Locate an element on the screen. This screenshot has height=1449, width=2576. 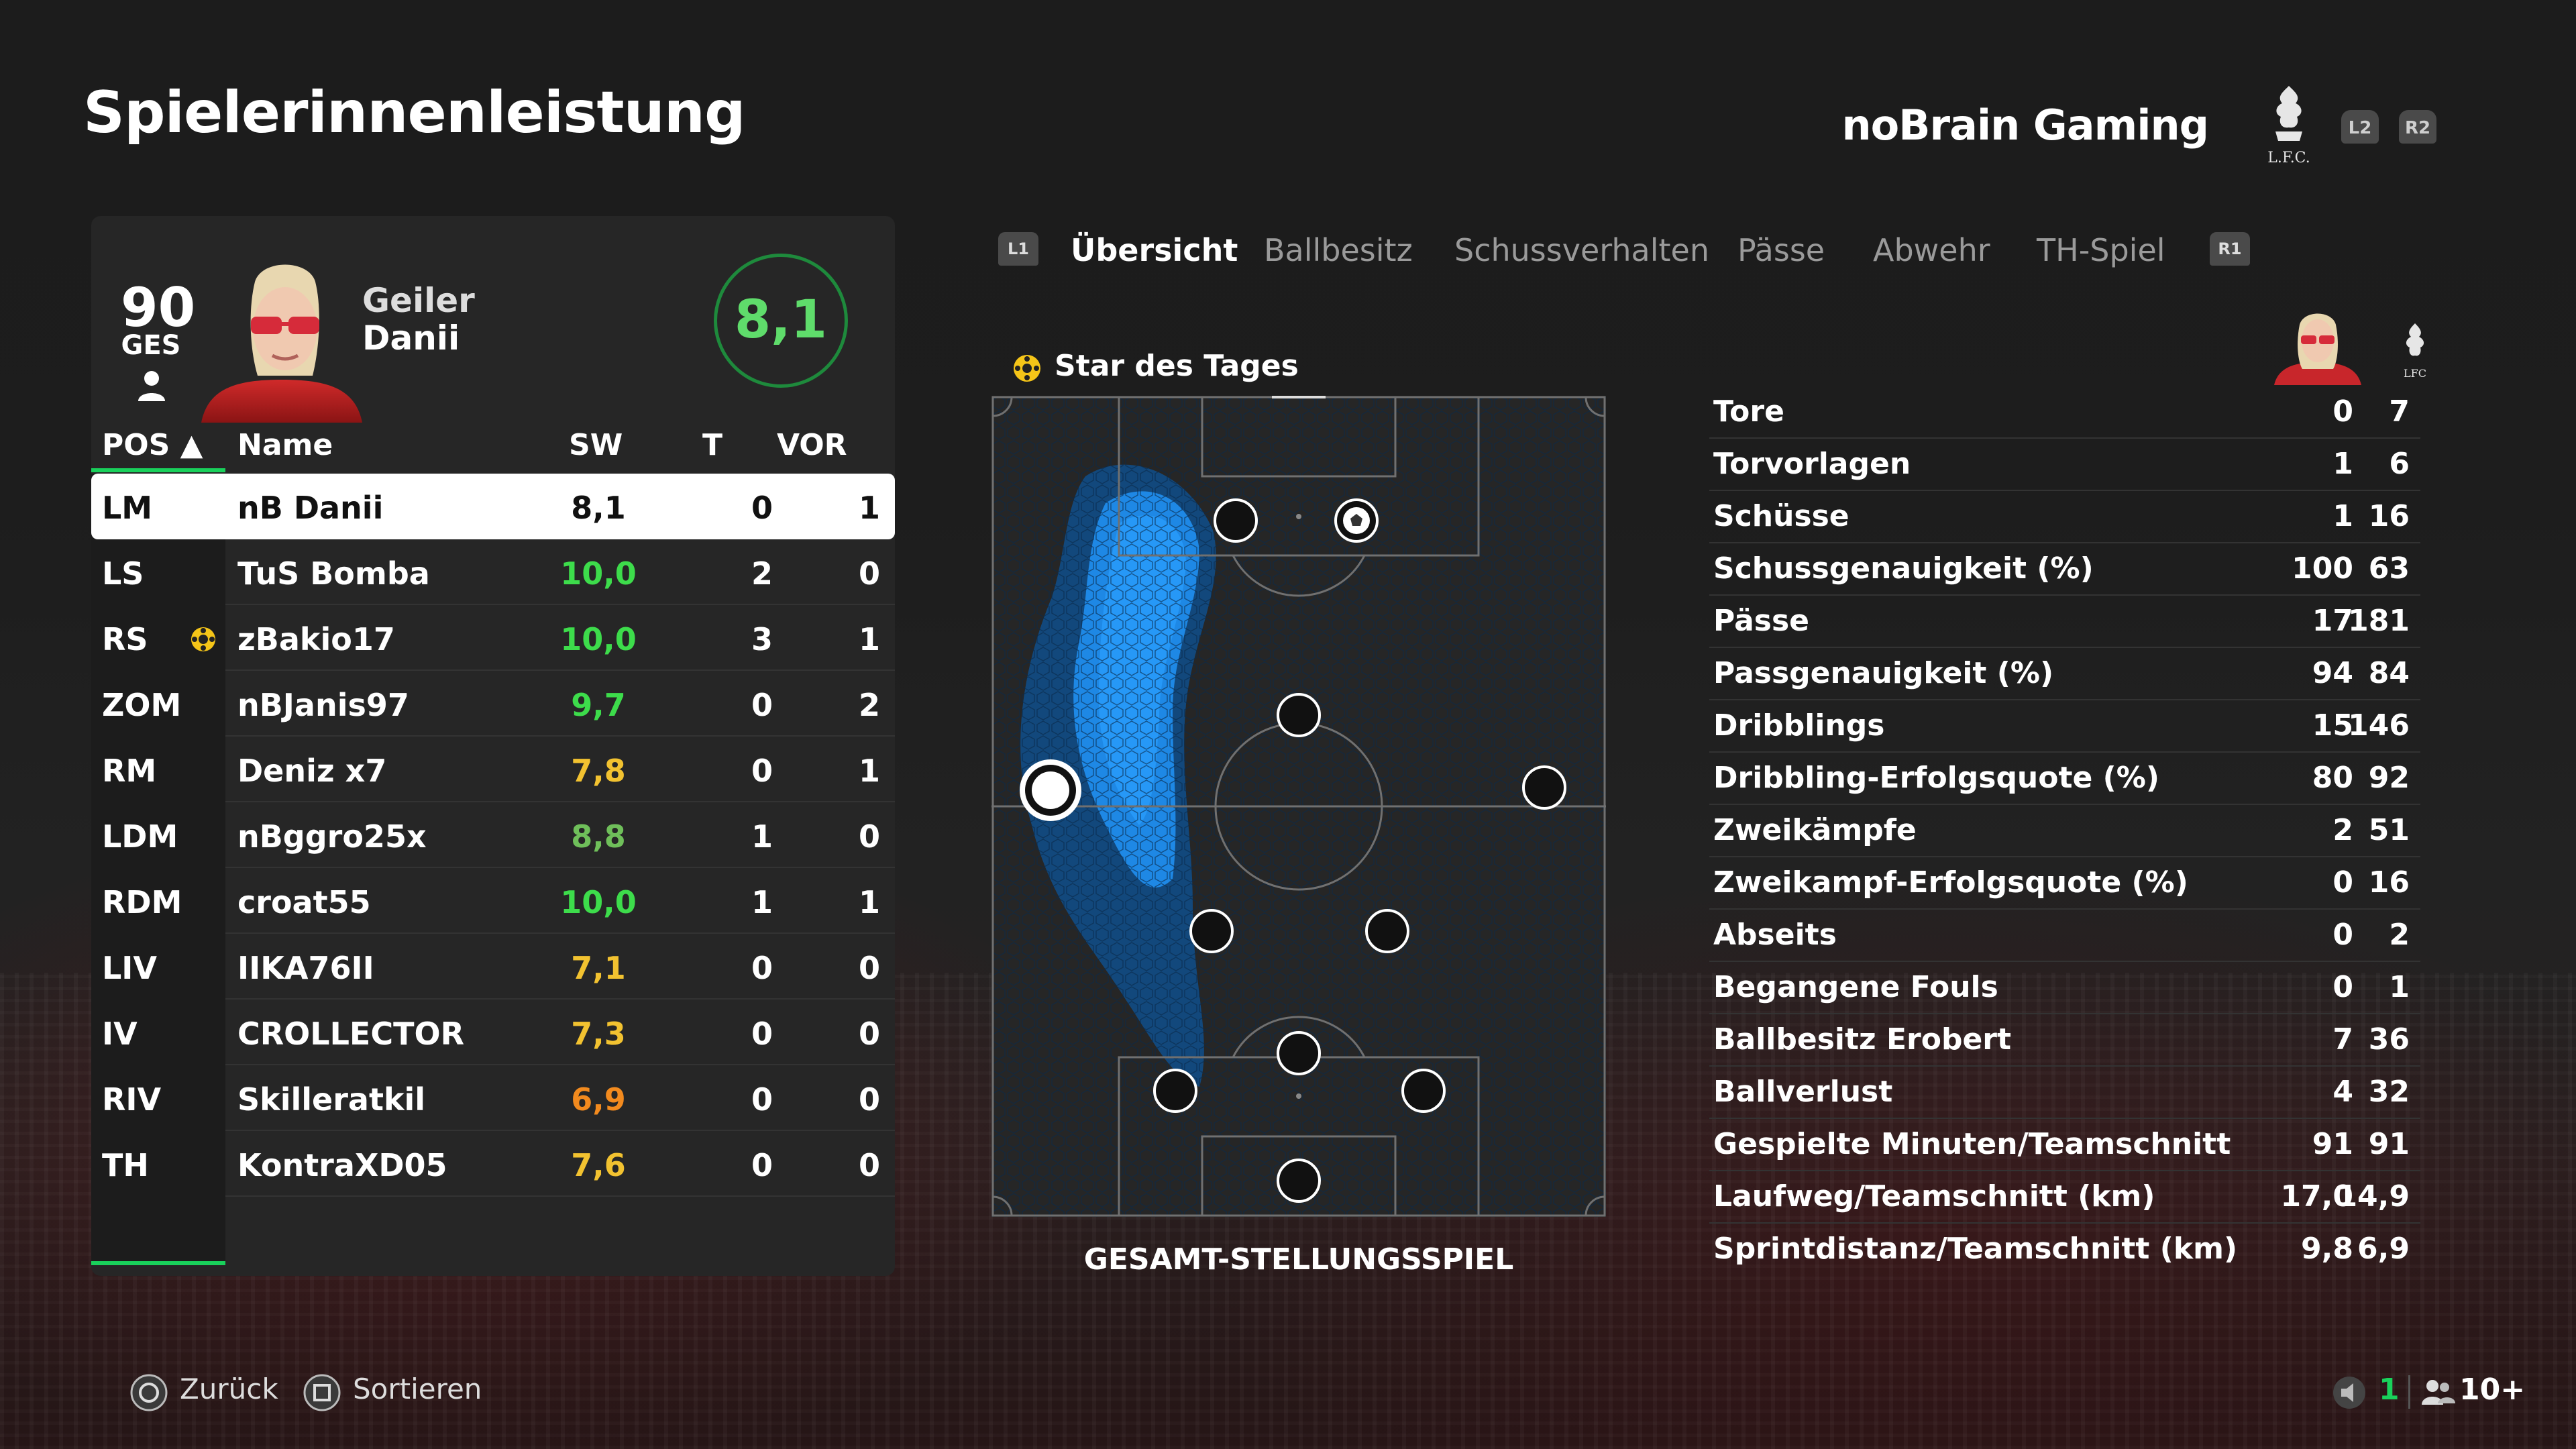
stat-team-value: 146 is located at coordinates (2379, 725).